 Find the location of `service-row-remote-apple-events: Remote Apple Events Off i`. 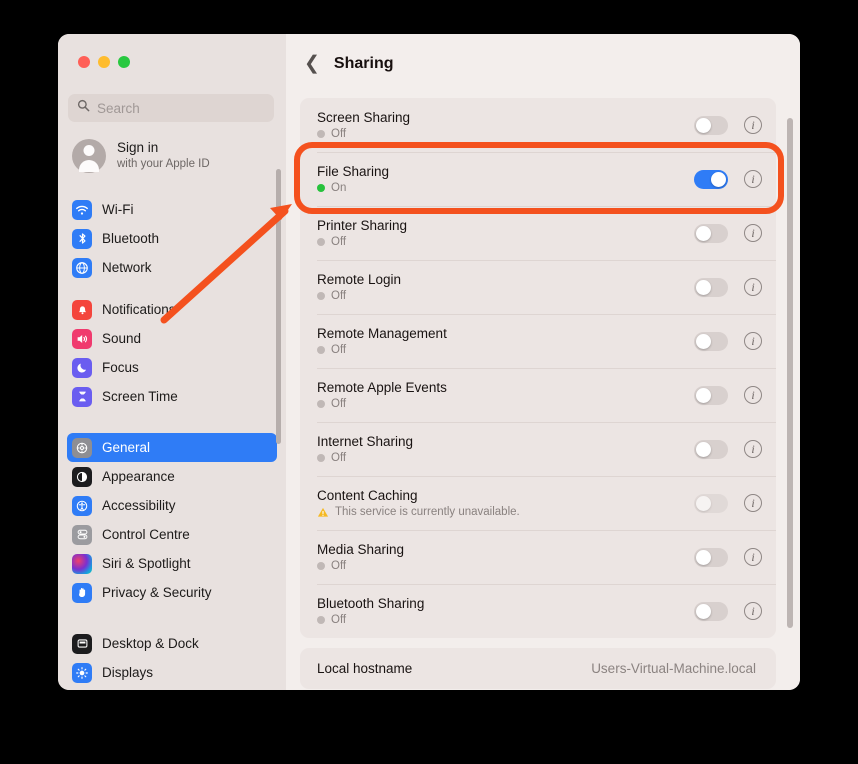

service-row-remote-apple-events: Remote Apple Events Off i is located at coordinates (538, 395).